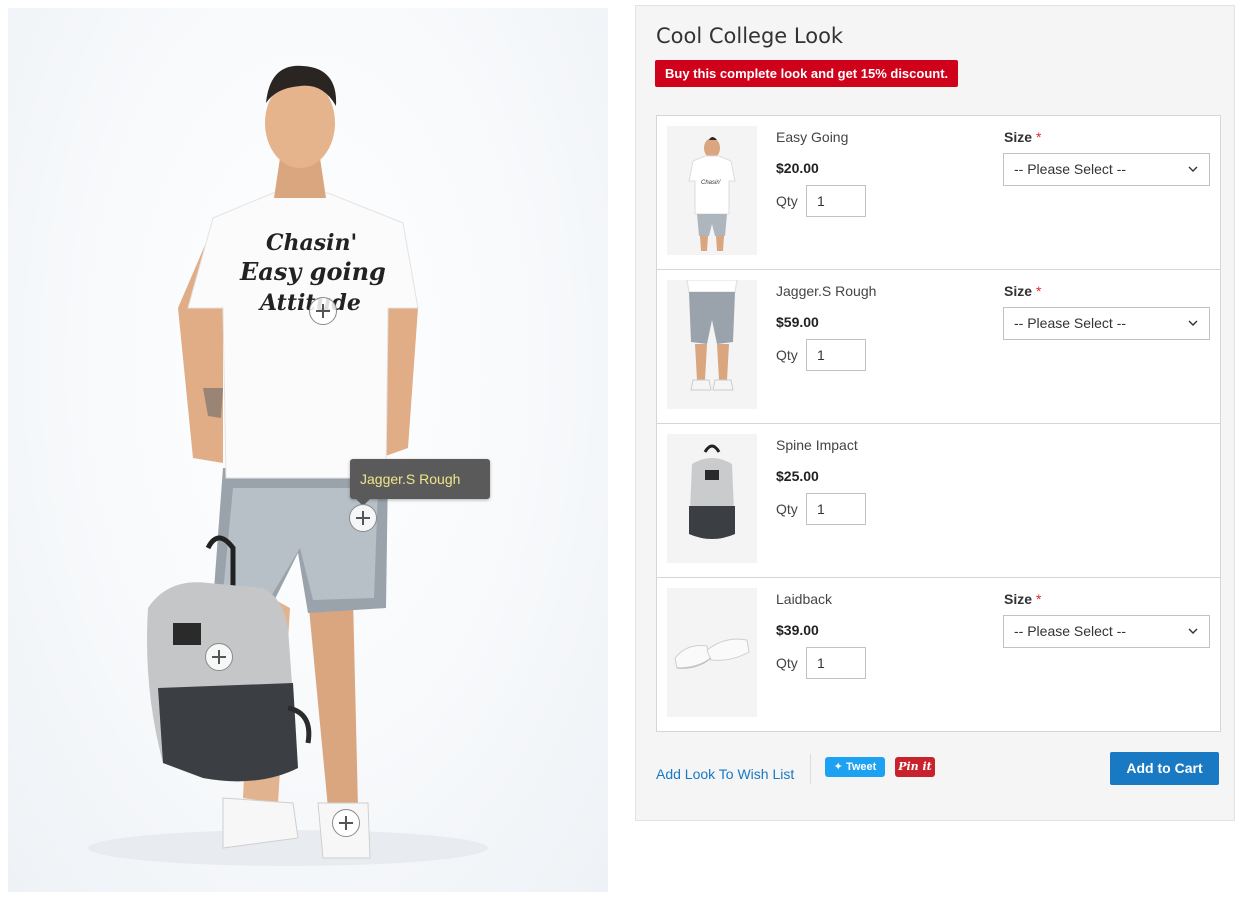  I want to click on item-price: $25.00, so click(797, 476).